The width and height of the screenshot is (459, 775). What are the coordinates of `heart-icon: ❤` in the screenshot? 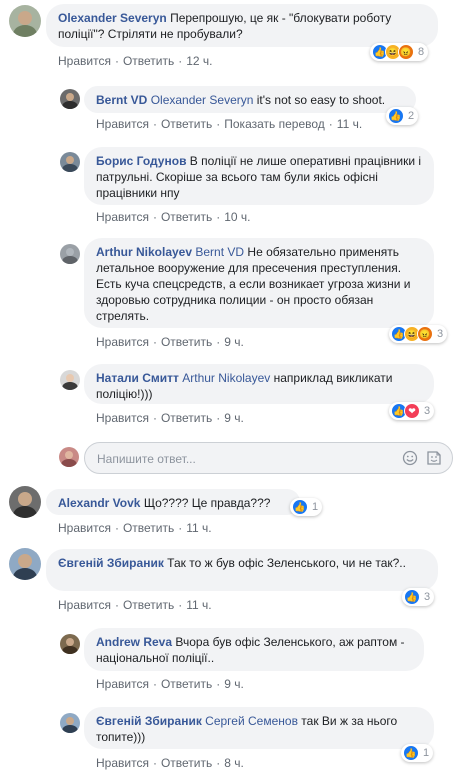 It's located at (412, 411).